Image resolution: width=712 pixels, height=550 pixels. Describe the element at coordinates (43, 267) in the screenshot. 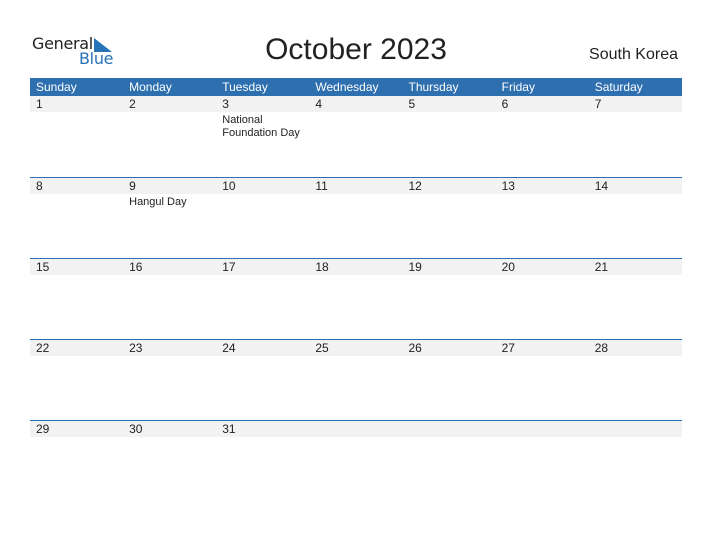

I see `day-number: 15` at that location.